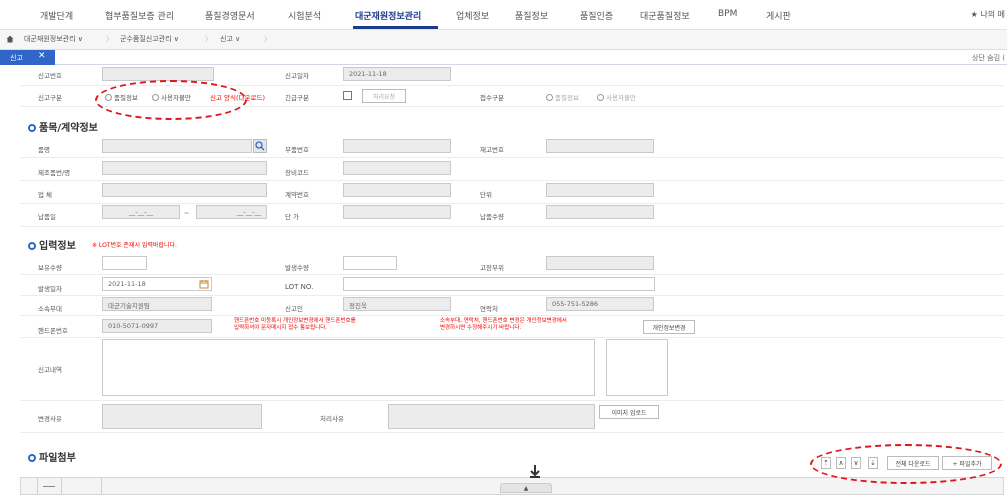 The image size is (1007, 495). What do you see at coordinates (42, 56) in the screenshot?
I see `close-icon: ✕` at bounding box center [42, 56].